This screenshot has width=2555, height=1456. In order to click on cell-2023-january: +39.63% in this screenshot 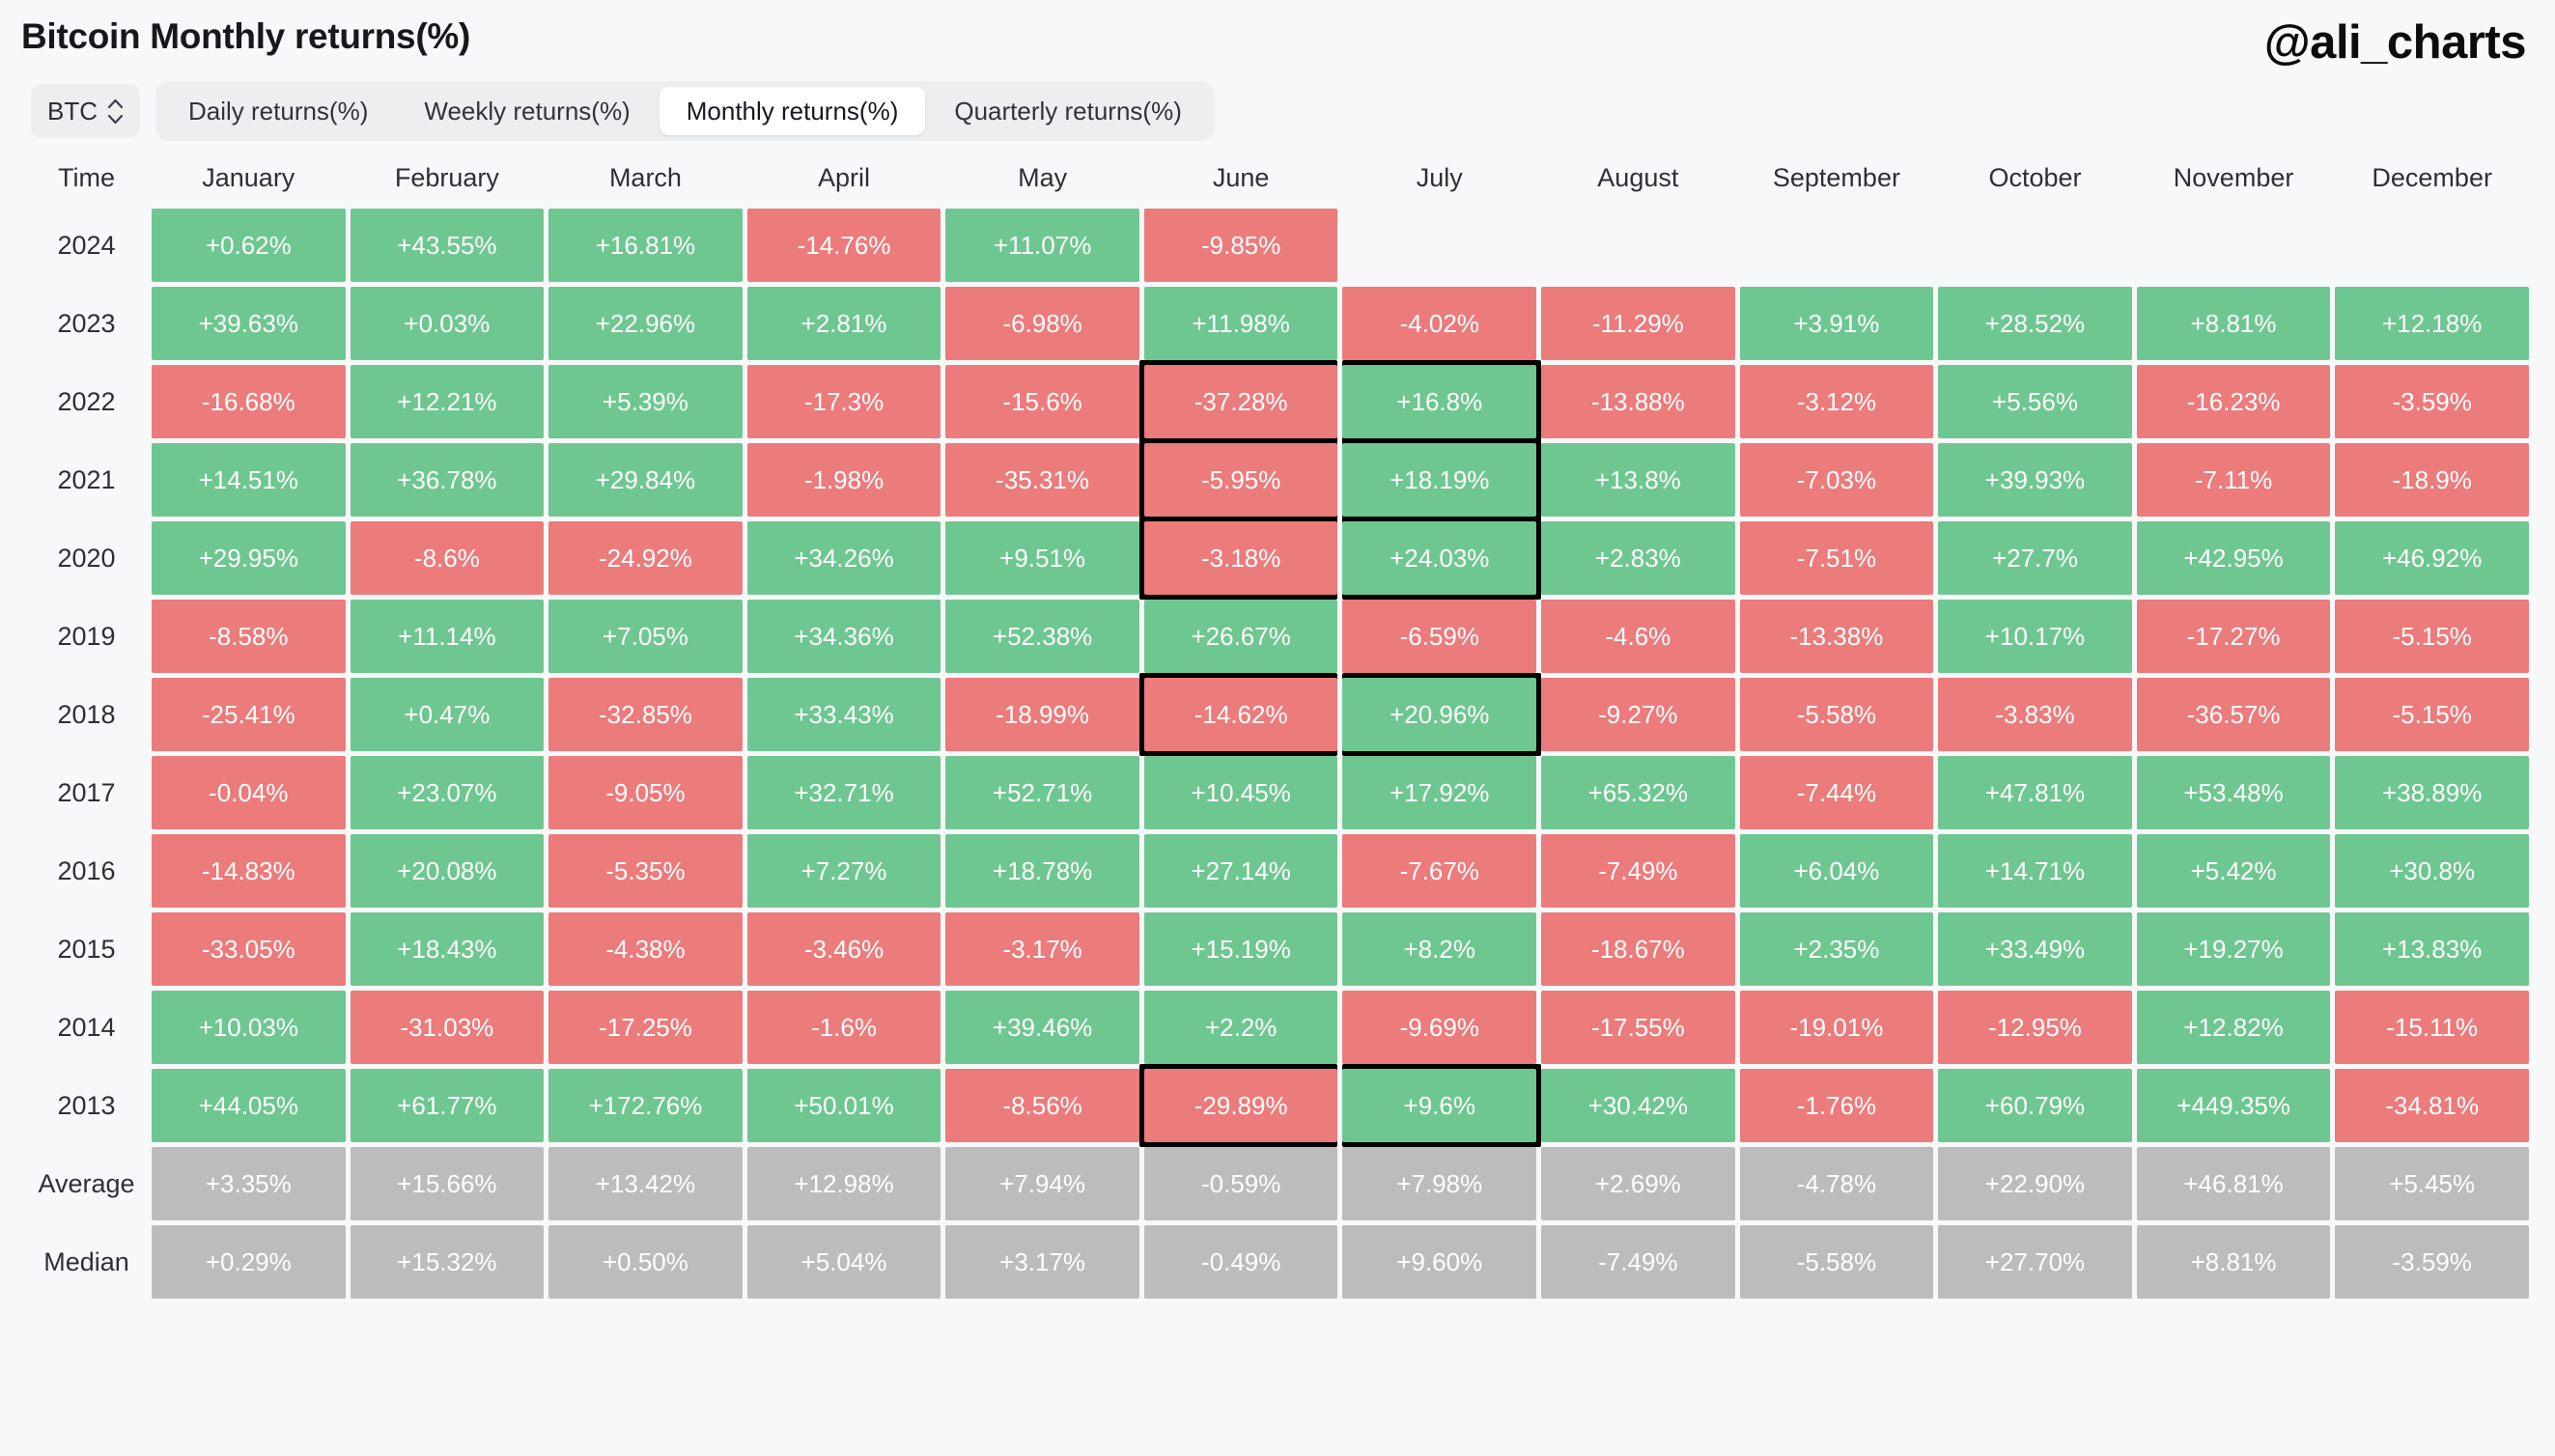, I will do `click(249, 324)`.